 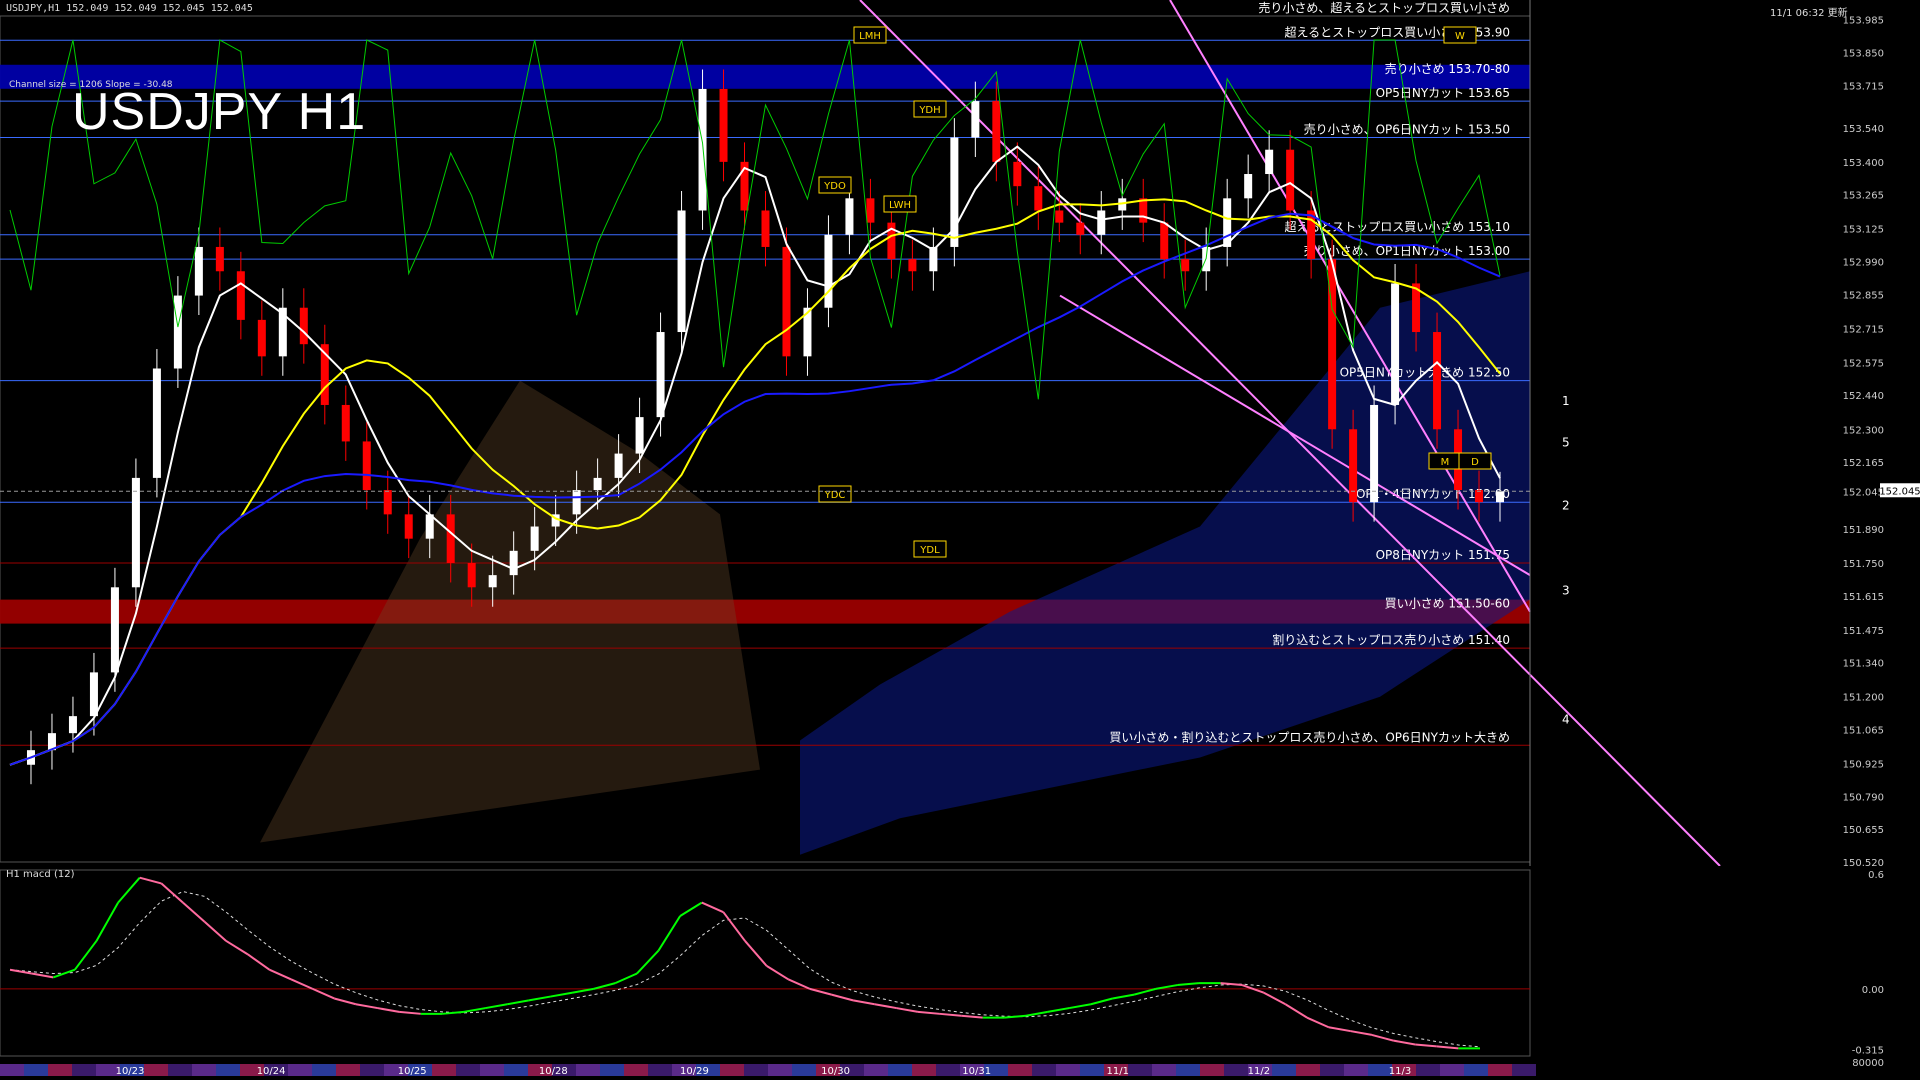 I want to click on level-label: 買い小さめ 151.50-60, so click(x=1447, y=604).